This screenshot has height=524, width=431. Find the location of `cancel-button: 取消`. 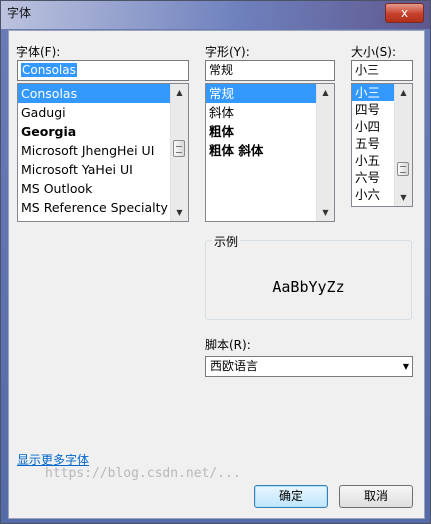

cancel-button: 取消 is located at coordinates (376, 496).